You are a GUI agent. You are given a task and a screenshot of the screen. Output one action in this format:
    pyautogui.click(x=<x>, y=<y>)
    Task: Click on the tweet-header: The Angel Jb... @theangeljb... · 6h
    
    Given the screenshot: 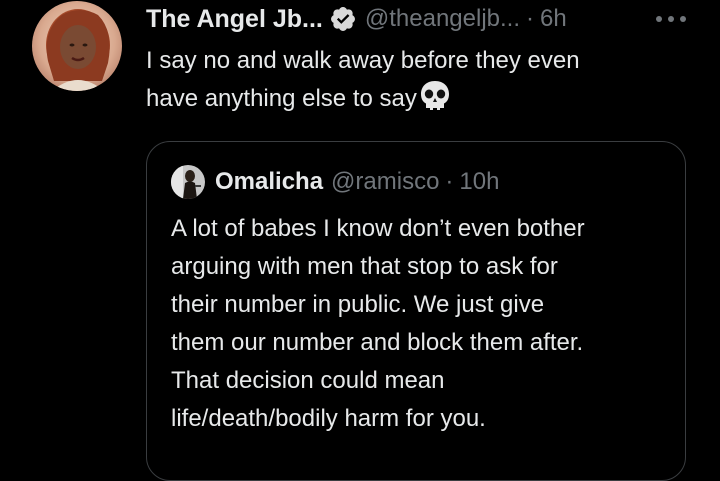 What is the action you would take?
    pyautogui.click(x=356, y=19)
    